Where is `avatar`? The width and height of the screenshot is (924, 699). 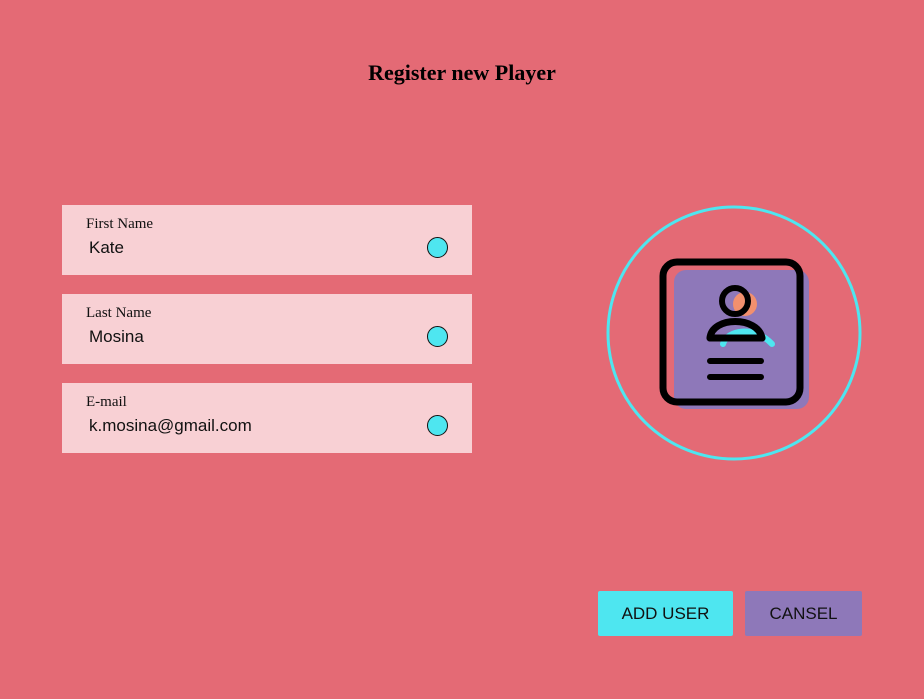
avatar is located at coordinates (734, 333).